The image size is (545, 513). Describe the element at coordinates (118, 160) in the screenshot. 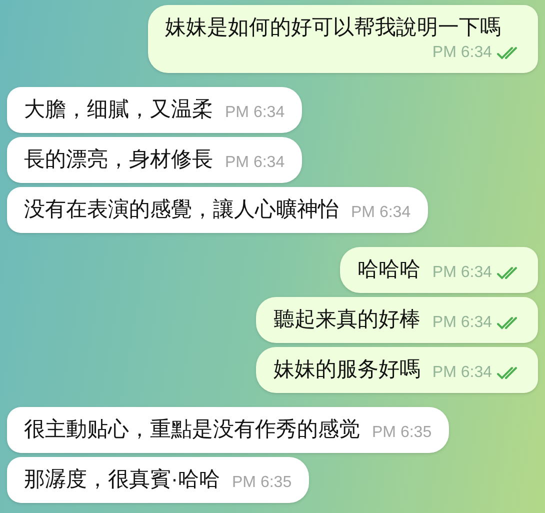

I see `message-text: 長的漂亮，身材修長` at that location.